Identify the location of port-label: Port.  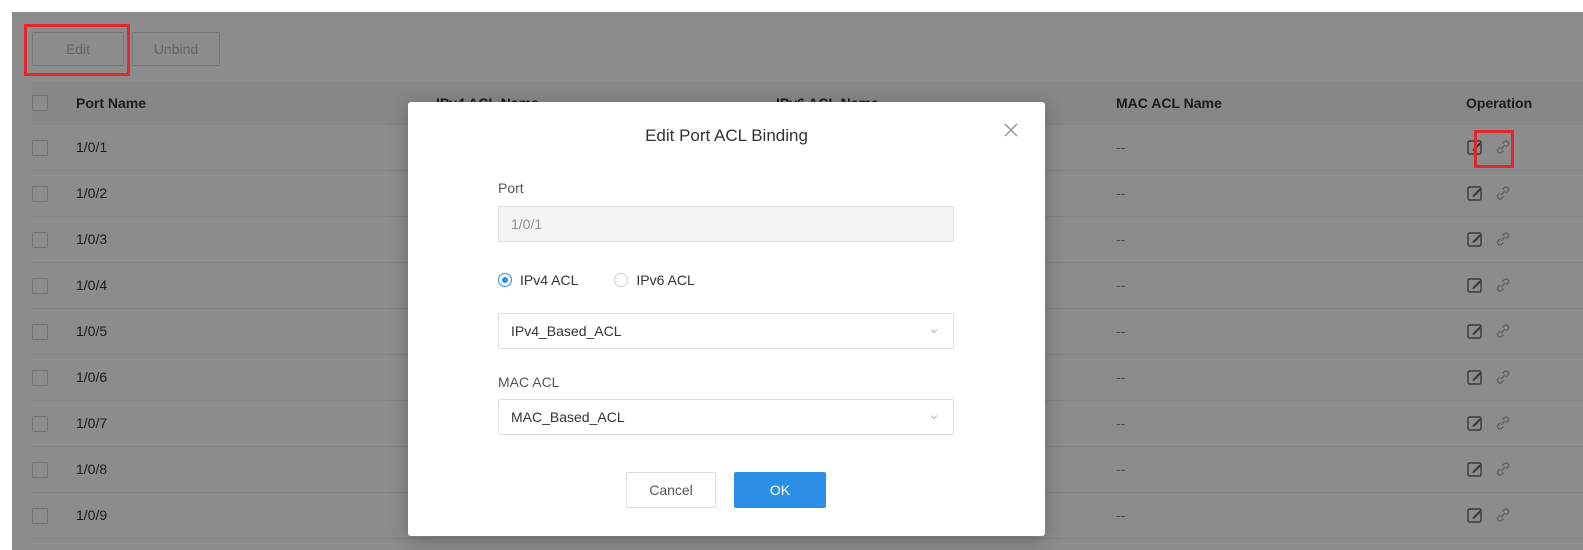
(511, 188).